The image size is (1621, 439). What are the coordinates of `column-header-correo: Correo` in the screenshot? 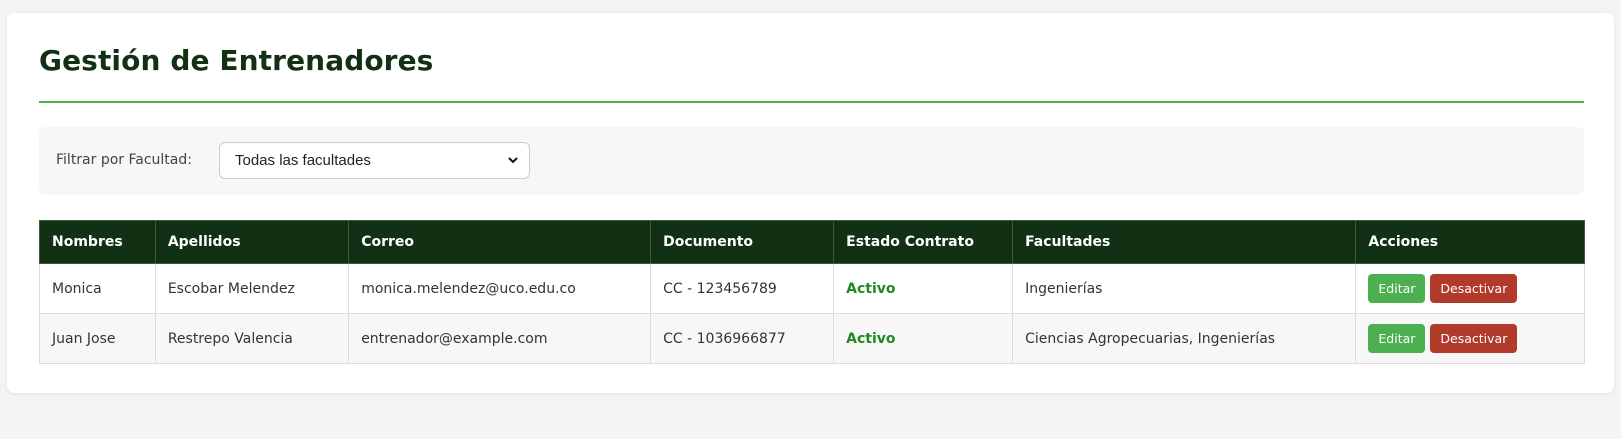 It's located at (500, 242).